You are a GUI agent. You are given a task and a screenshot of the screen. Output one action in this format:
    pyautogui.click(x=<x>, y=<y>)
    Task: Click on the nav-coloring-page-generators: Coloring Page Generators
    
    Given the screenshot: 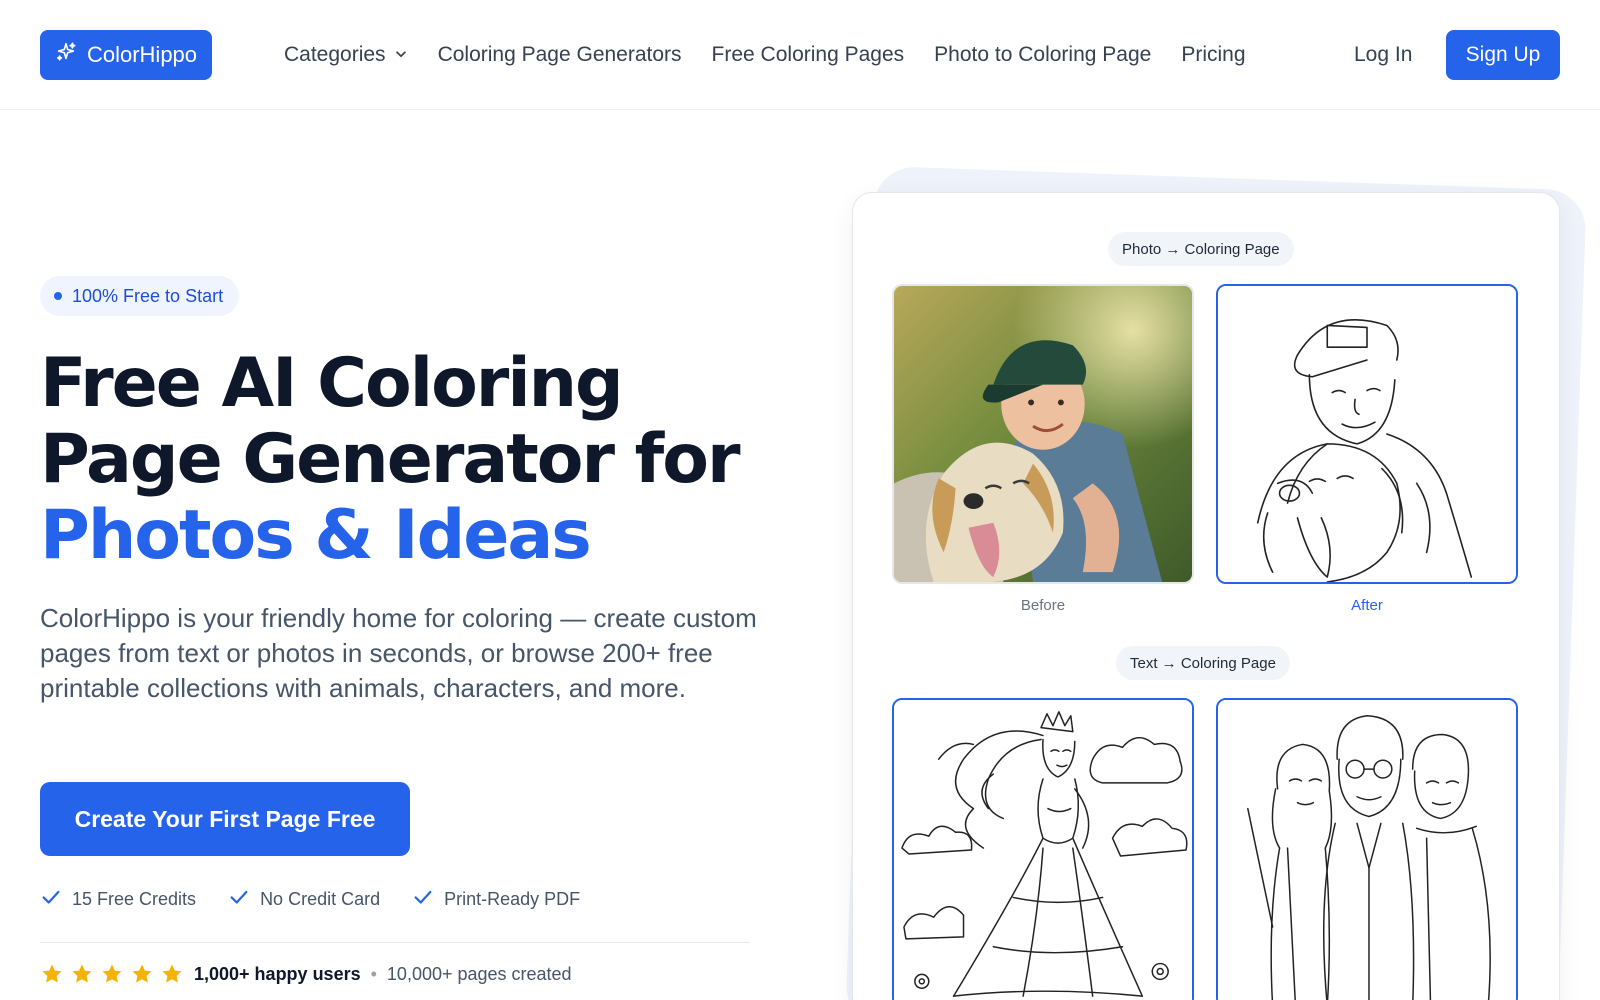 What is the action you would take?
    pyautogui.click(x=560, y=55)
    